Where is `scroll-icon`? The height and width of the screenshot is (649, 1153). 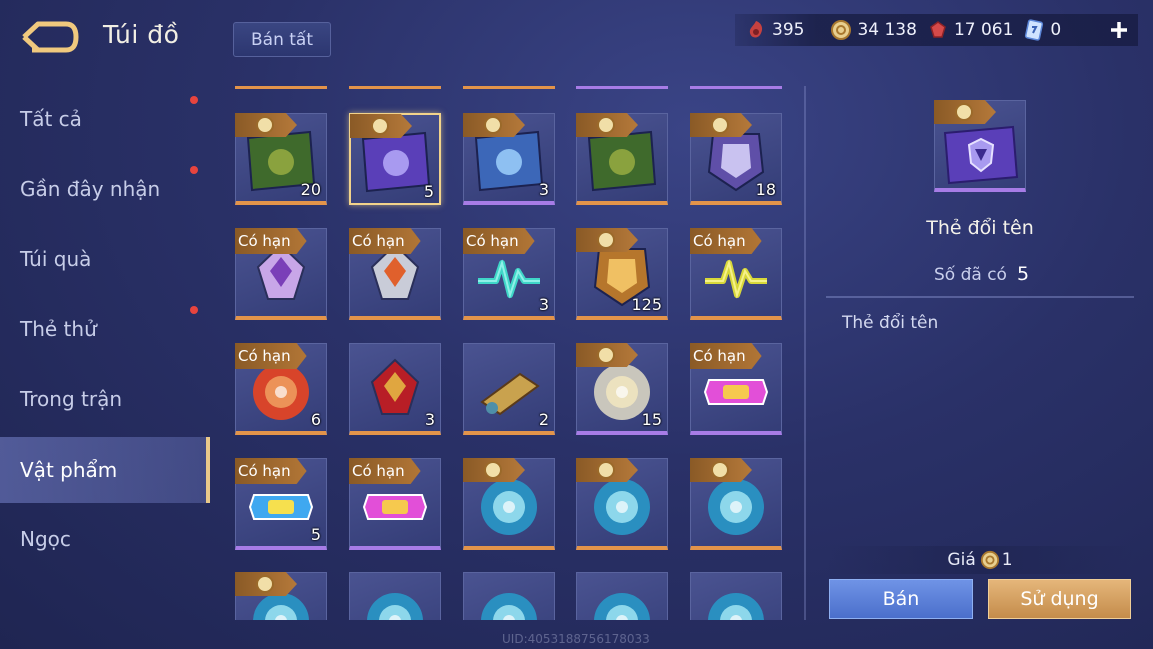
scroll-icon is located at coordinates (510, 394).